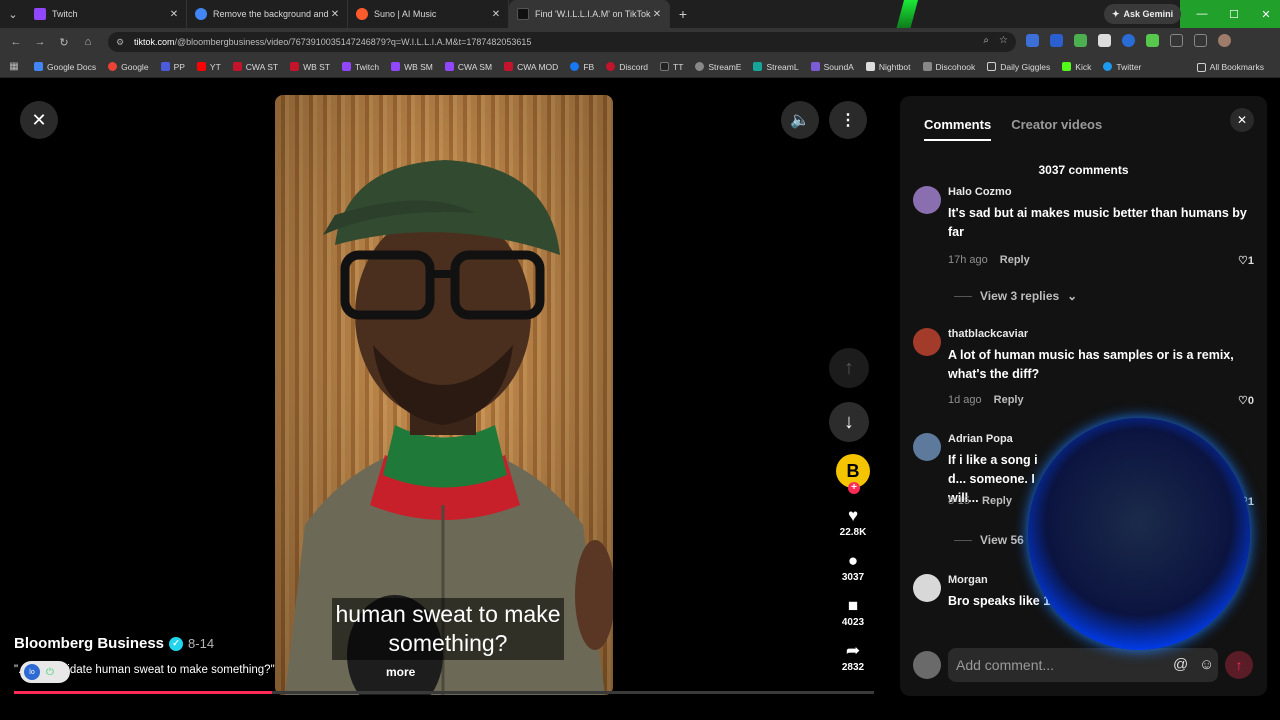 This screenshot has width=1280, height=720. Describe the element at coordinates (1200, 40) in the screenshot. I see `puzzle-icon` at that location.